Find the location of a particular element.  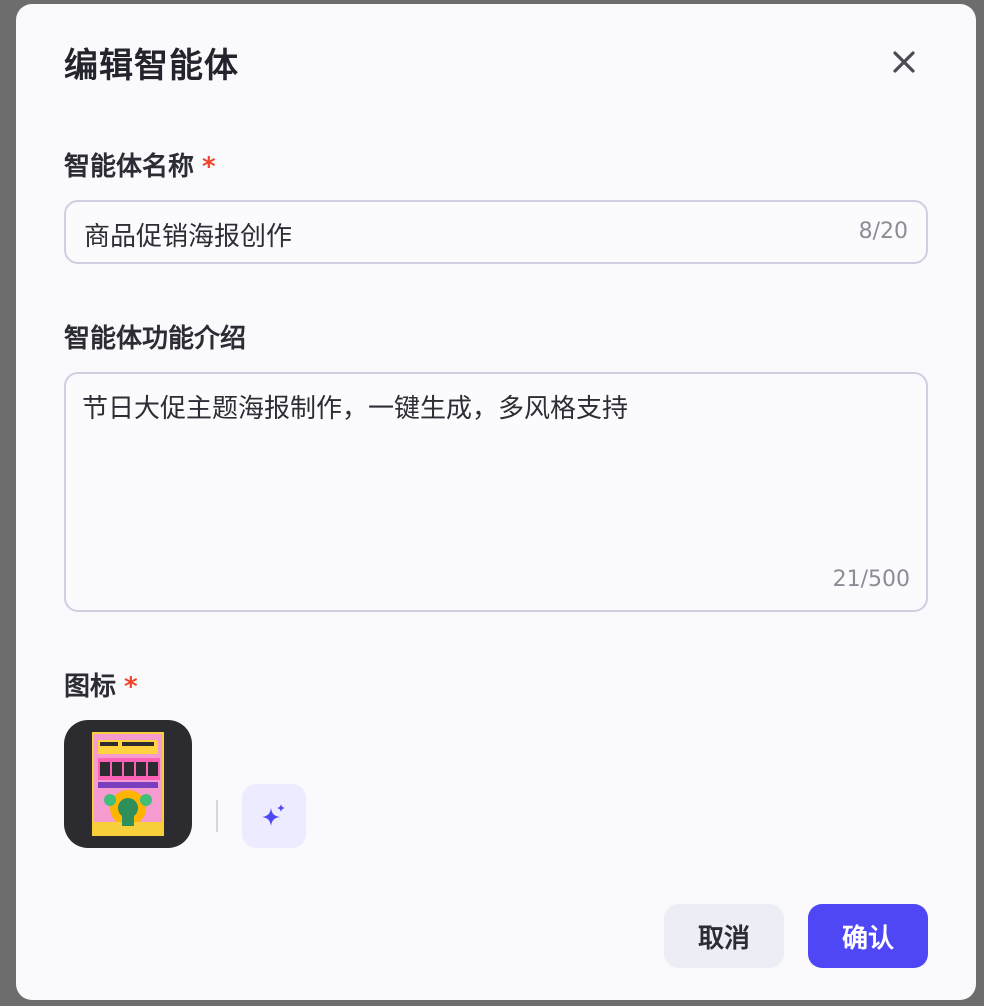

icon-field-label: 图标 * is located at coordinates (101, 684).